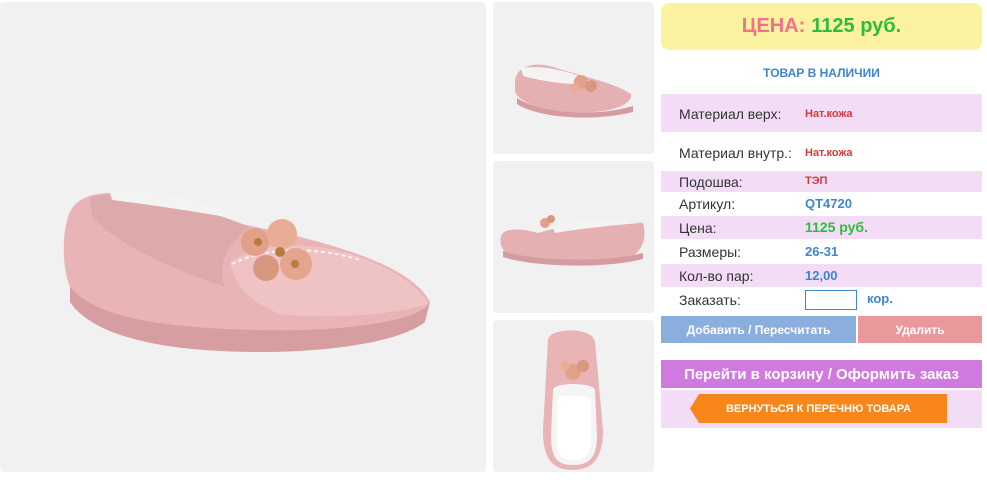 This screenshot has width=987, height=483. I want to click on stock-status: ТОВАР В НАЛИЧИИ, so click(821, 73).